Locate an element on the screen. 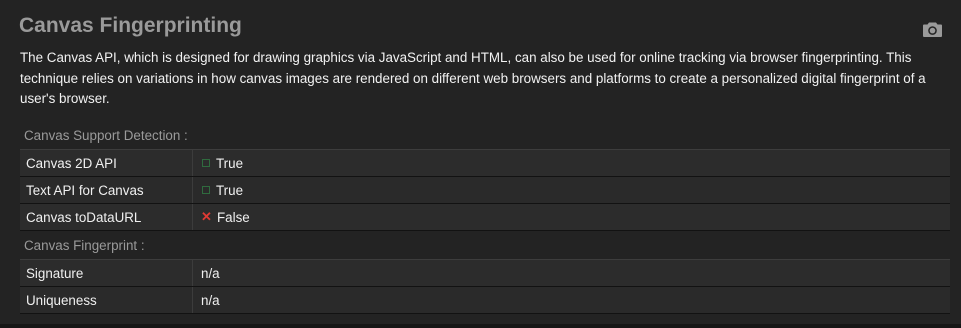 Image resolution: width=961 pixels, height=328 pixels. page-title: Canvas Fingerprinting is located at coordinates (130, 25).